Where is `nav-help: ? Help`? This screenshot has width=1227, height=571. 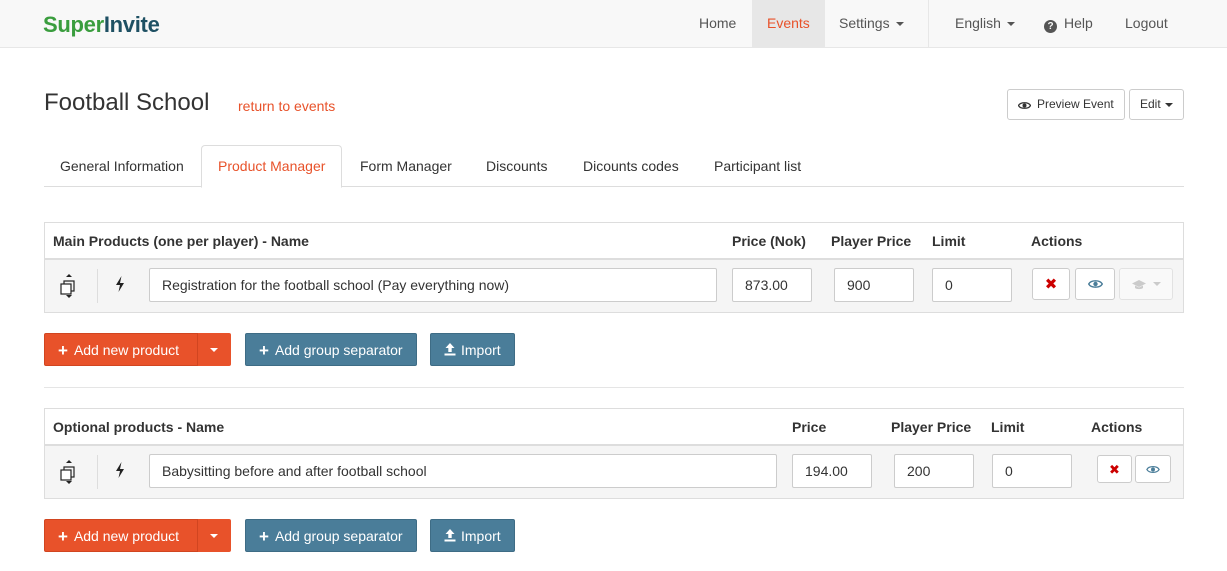 nav-help: ? Help is located at coordinates (1068, 23).